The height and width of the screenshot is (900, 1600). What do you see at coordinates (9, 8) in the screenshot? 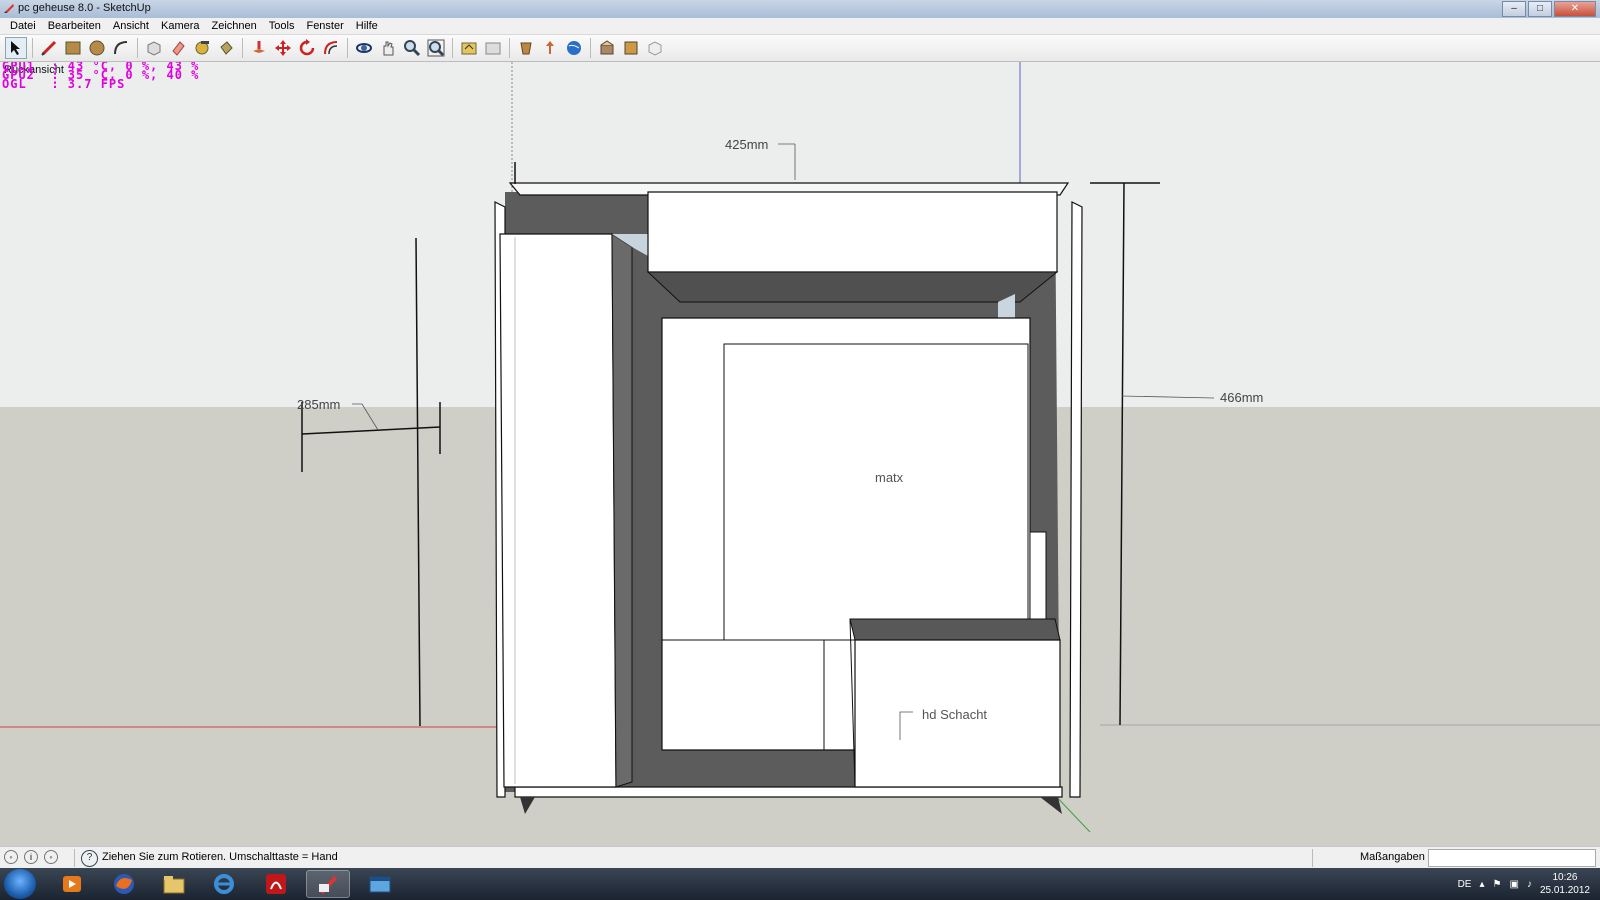
I see `sketchup-app-icon` at bounding box center [9, 8].